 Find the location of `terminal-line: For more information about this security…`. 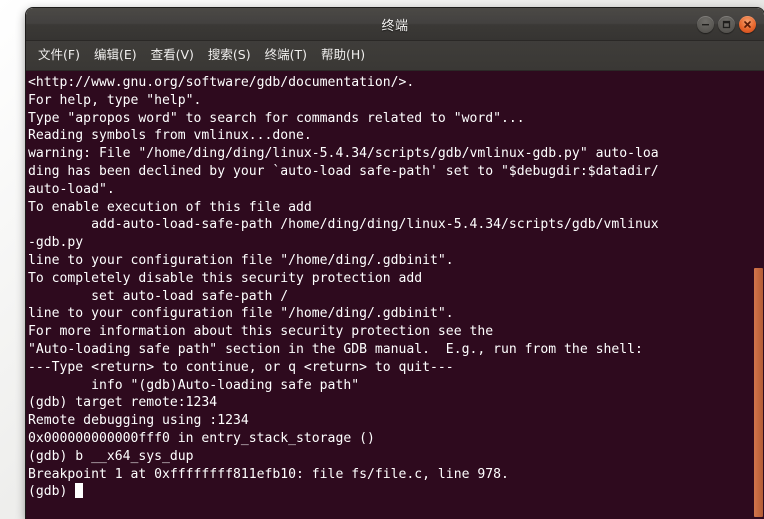

terminal-line: For more information about this security… is located at coordinates (261, 332).